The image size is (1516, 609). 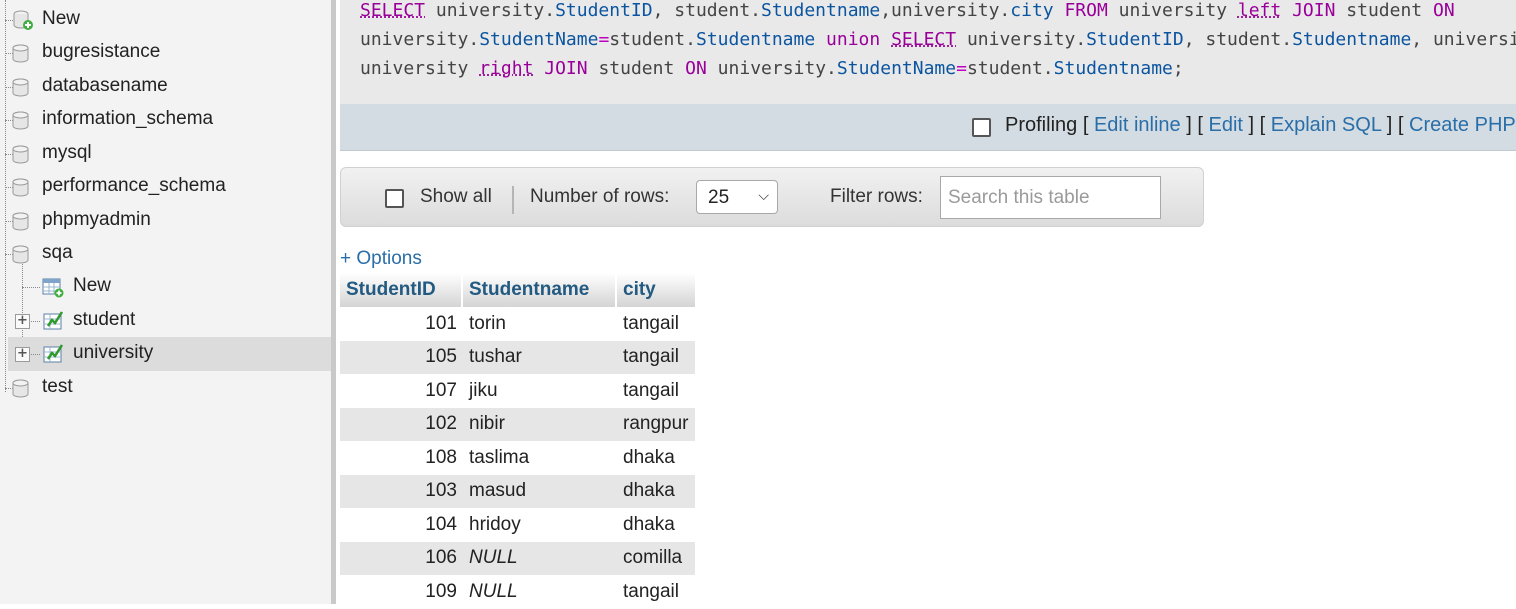 I want to click on filter-rows-input, so click(x=1050, y=197).